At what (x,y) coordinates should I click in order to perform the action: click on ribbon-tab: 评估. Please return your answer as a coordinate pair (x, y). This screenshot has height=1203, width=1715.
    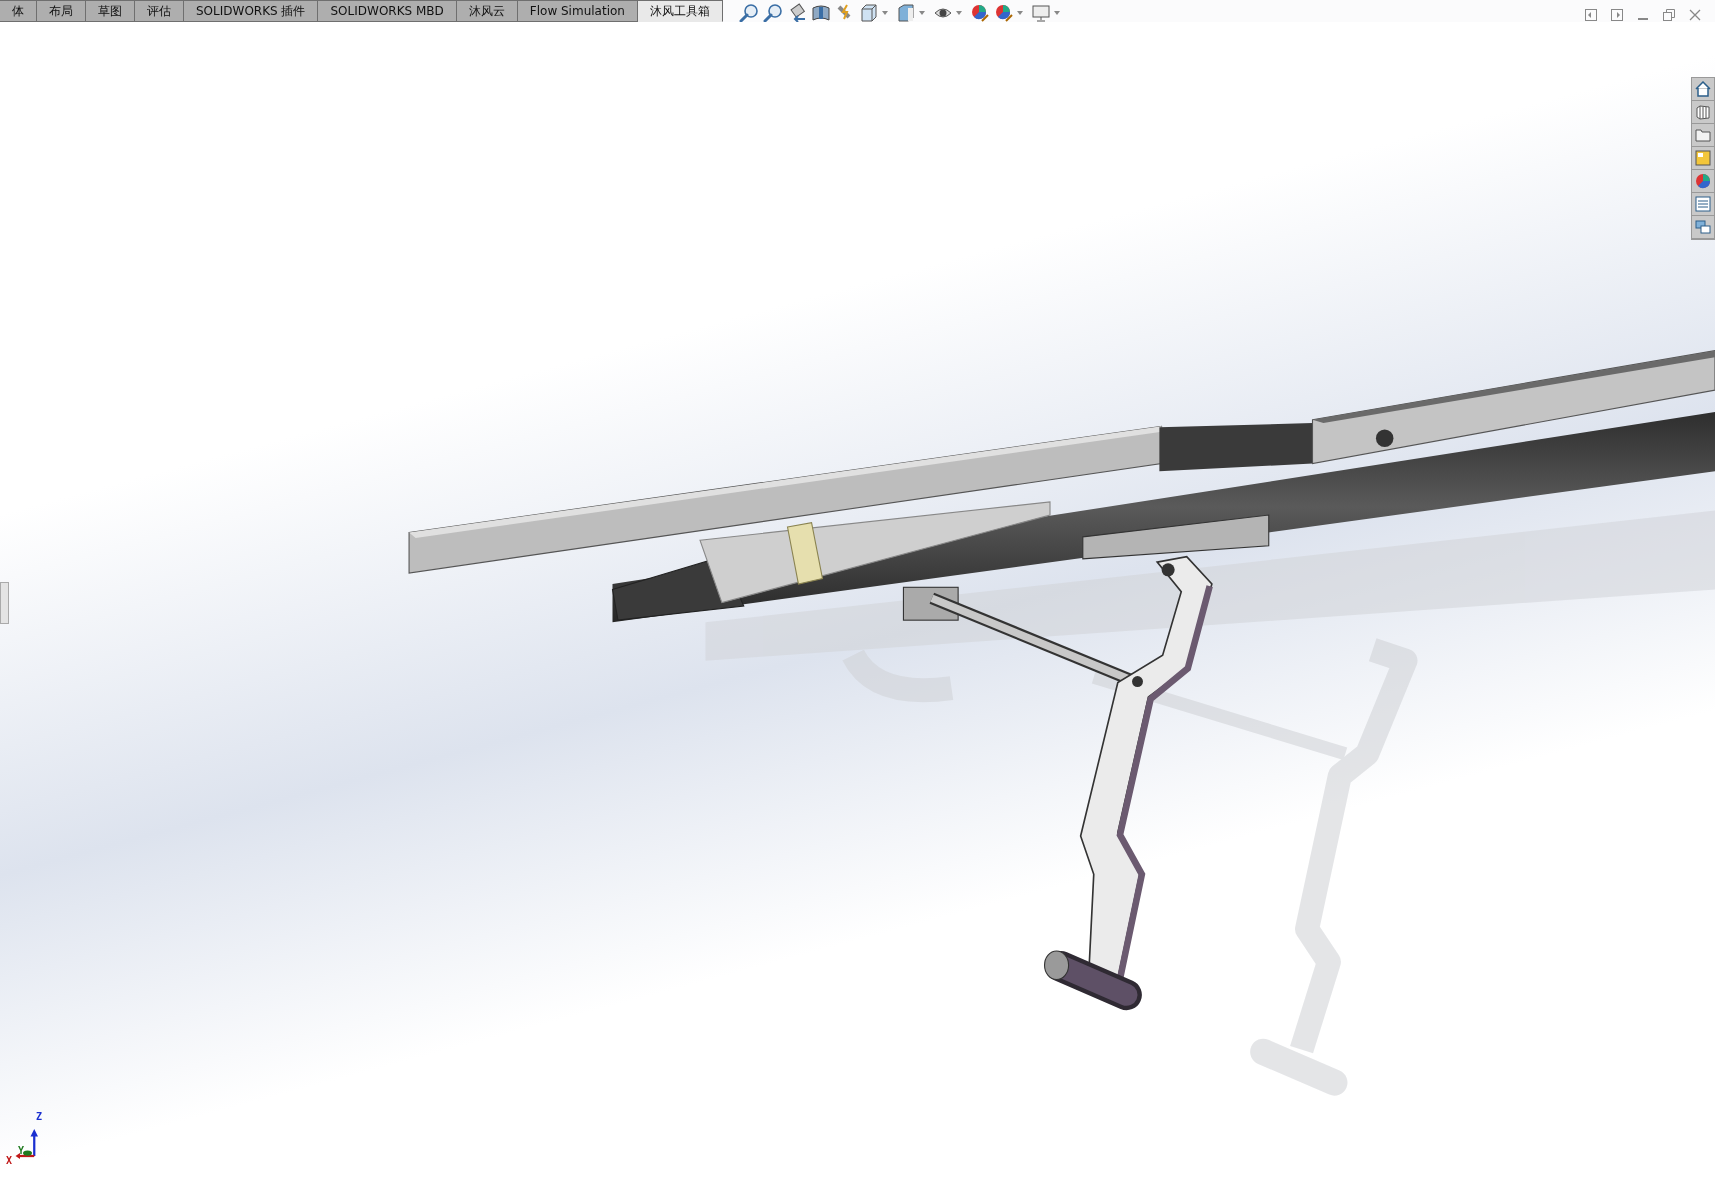
    Looking at the image, I should click on (159, 11).